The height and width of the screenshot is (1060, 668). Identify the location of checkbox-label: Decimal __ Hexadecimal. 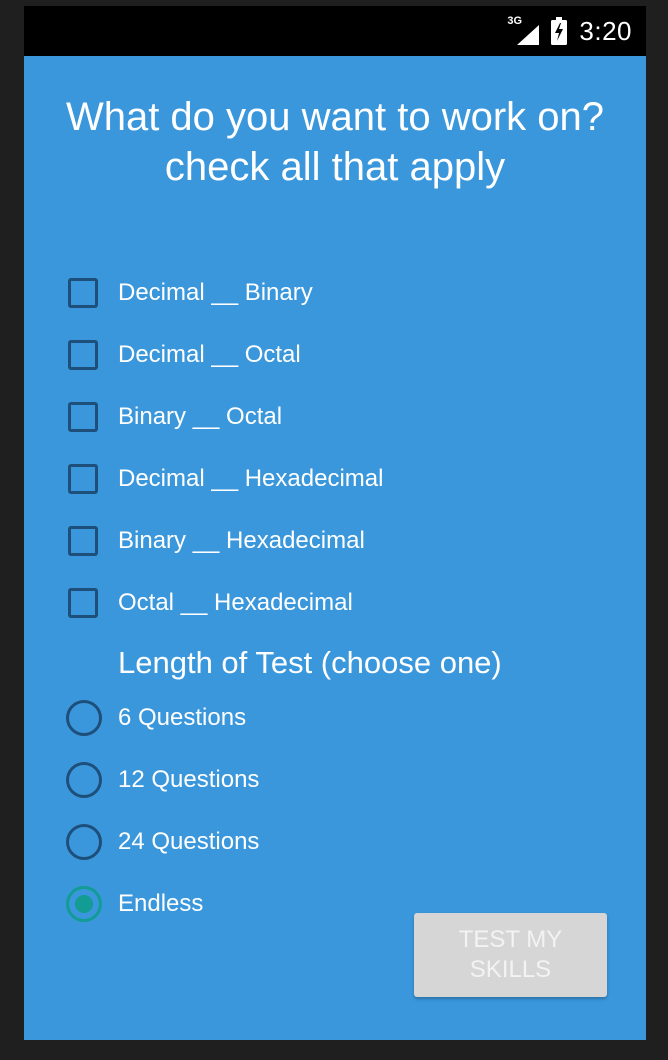
(251, 478).